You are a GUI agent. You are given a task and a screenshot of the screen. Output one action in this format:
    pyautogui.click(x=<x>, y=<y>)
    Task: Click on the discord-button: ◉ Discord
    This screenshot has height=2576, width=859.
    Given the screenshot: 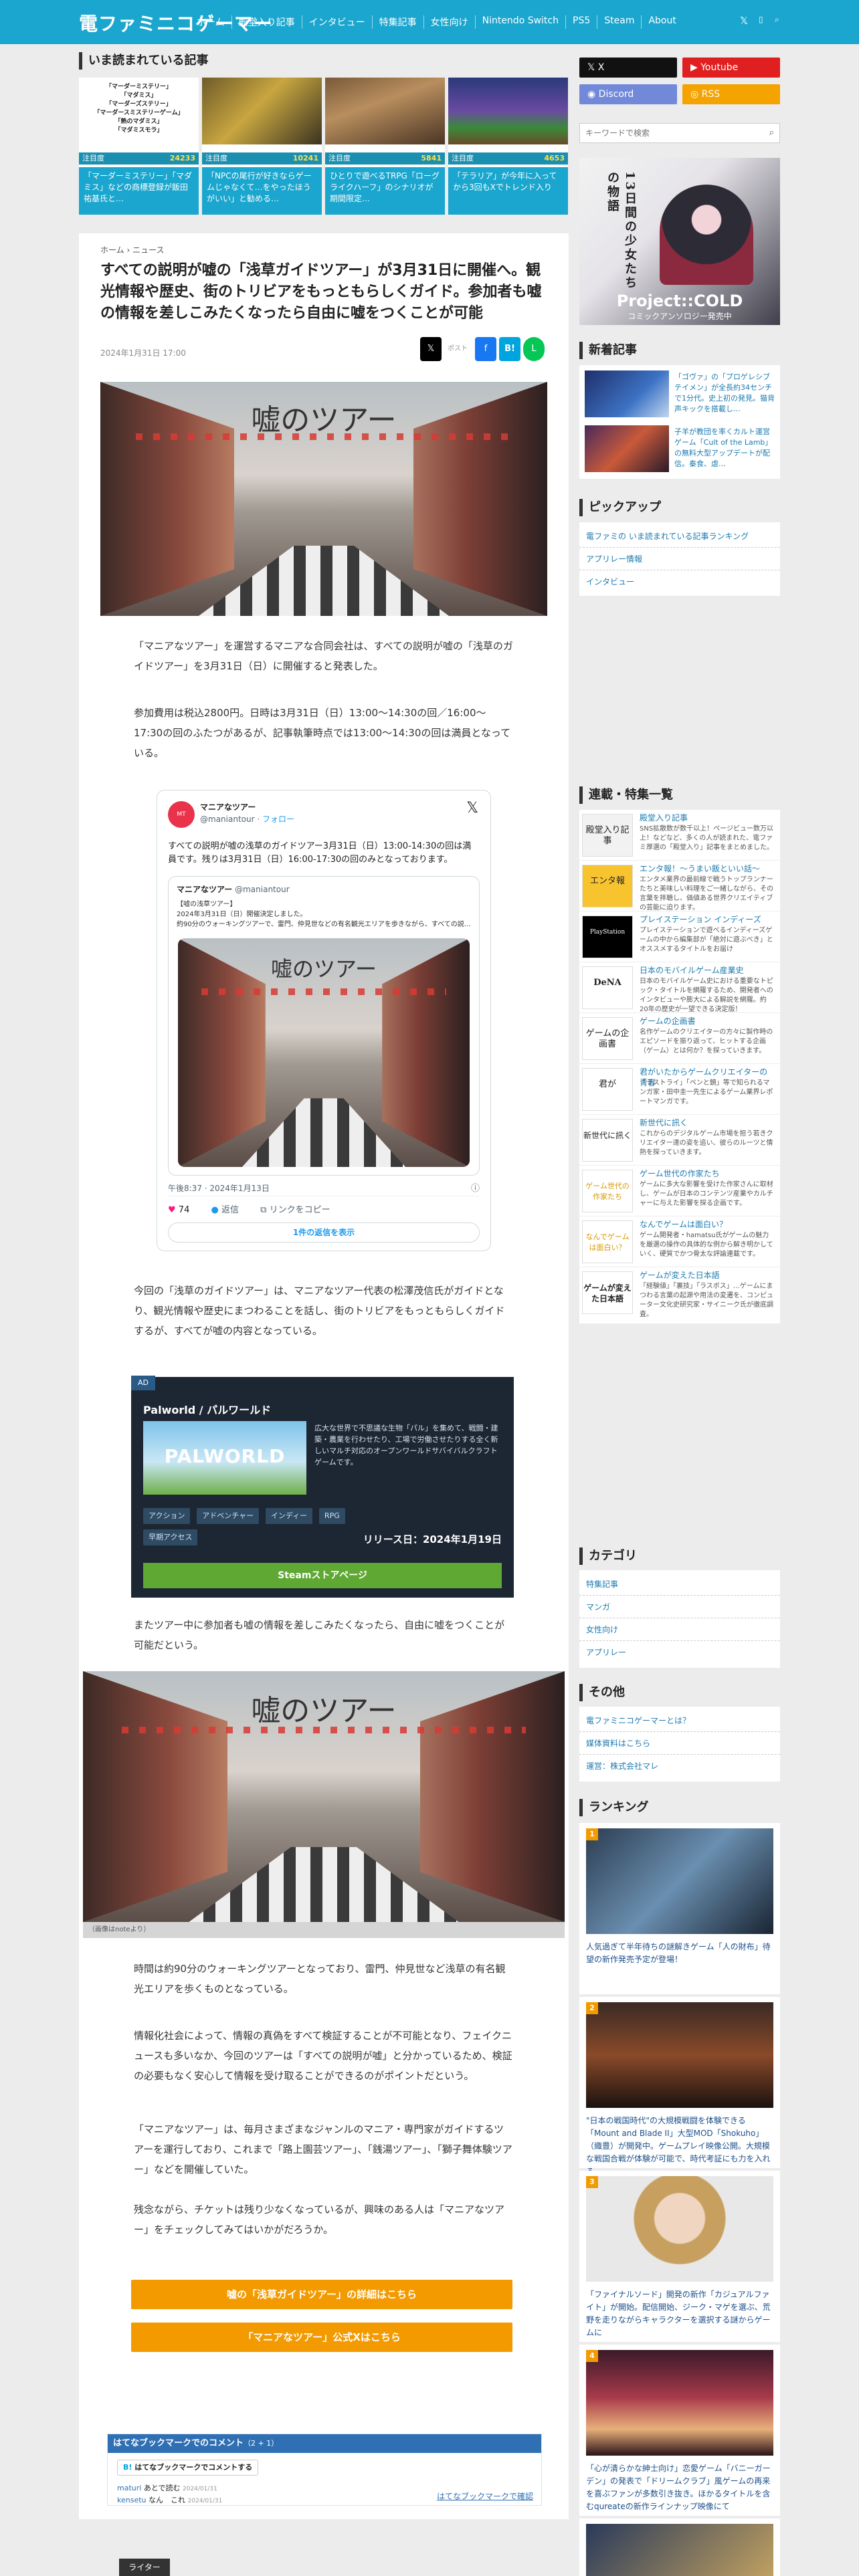 What is the action you would take?
    pyautogui.click(x=628, y=94)
    